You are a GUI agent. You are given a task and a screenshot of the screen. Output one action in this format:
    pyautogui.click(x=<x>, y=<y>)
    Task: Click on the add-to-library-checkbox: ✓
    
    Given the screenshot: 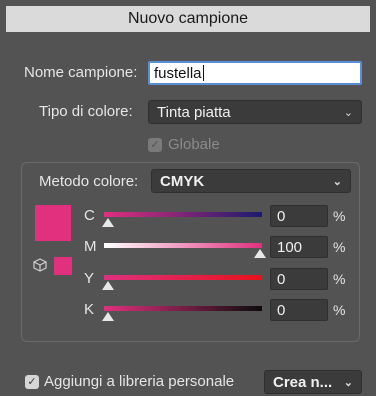 What is the action you would take?
    pyautogui.click(x=32, y=382)
    